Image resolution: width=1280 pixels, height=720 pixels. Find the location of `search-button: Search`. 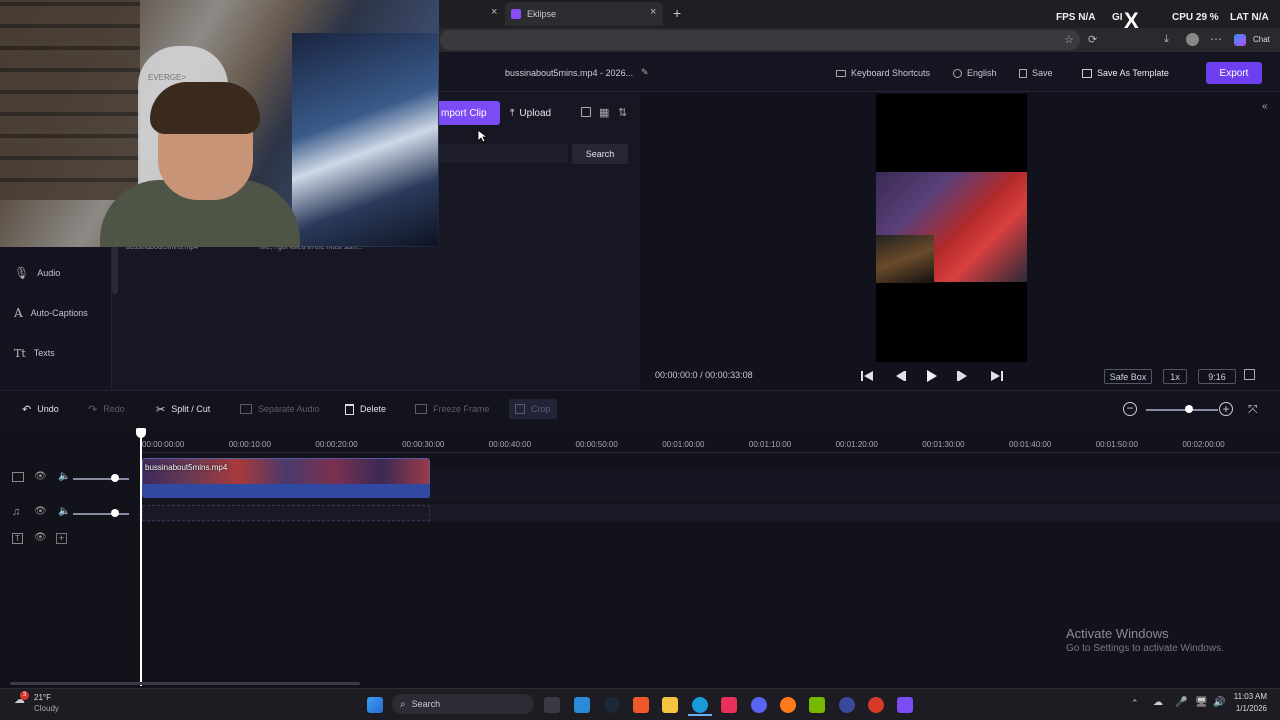

search-button: Search is located at coordinates (600, 154).